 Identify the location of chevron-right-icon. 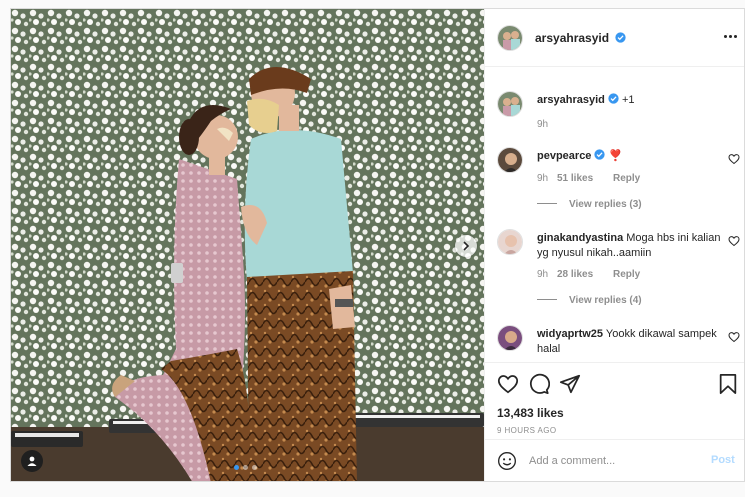
(466, 246).